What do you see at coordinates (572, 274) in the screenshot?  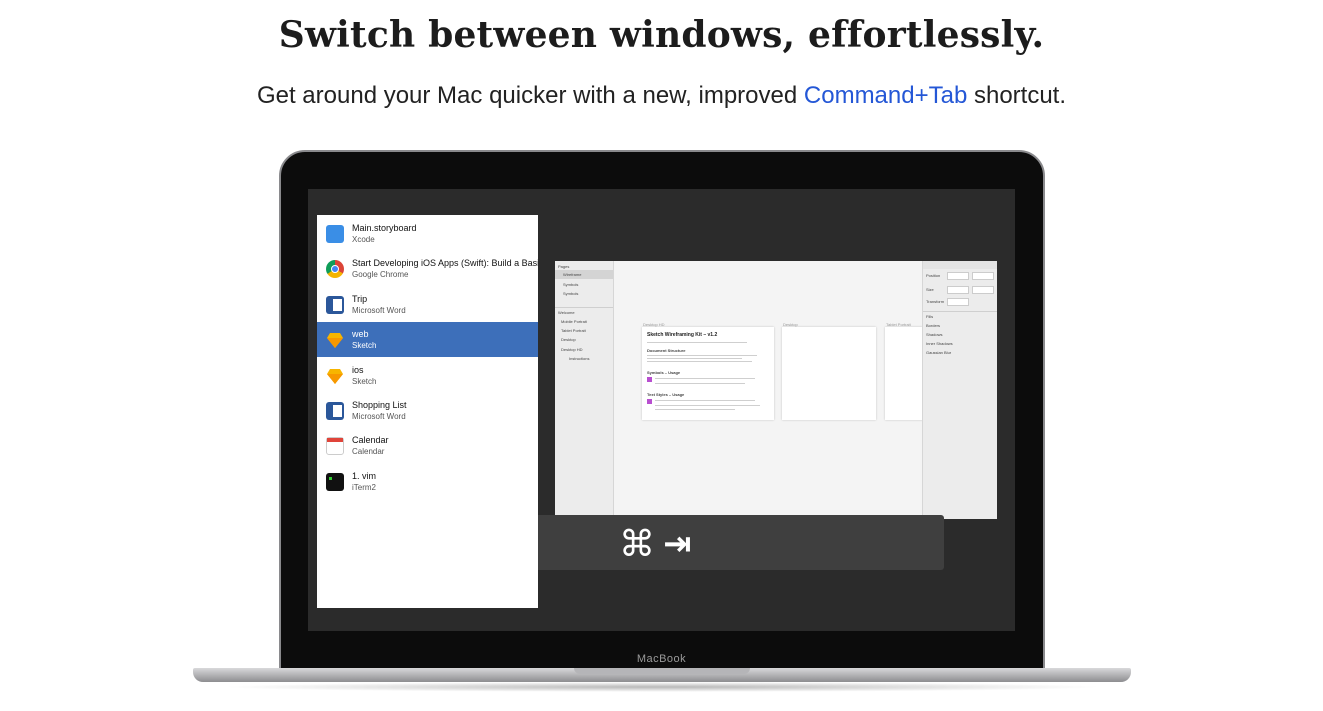 I see `page-item: Wireframe` at bounding box center [572, 274].